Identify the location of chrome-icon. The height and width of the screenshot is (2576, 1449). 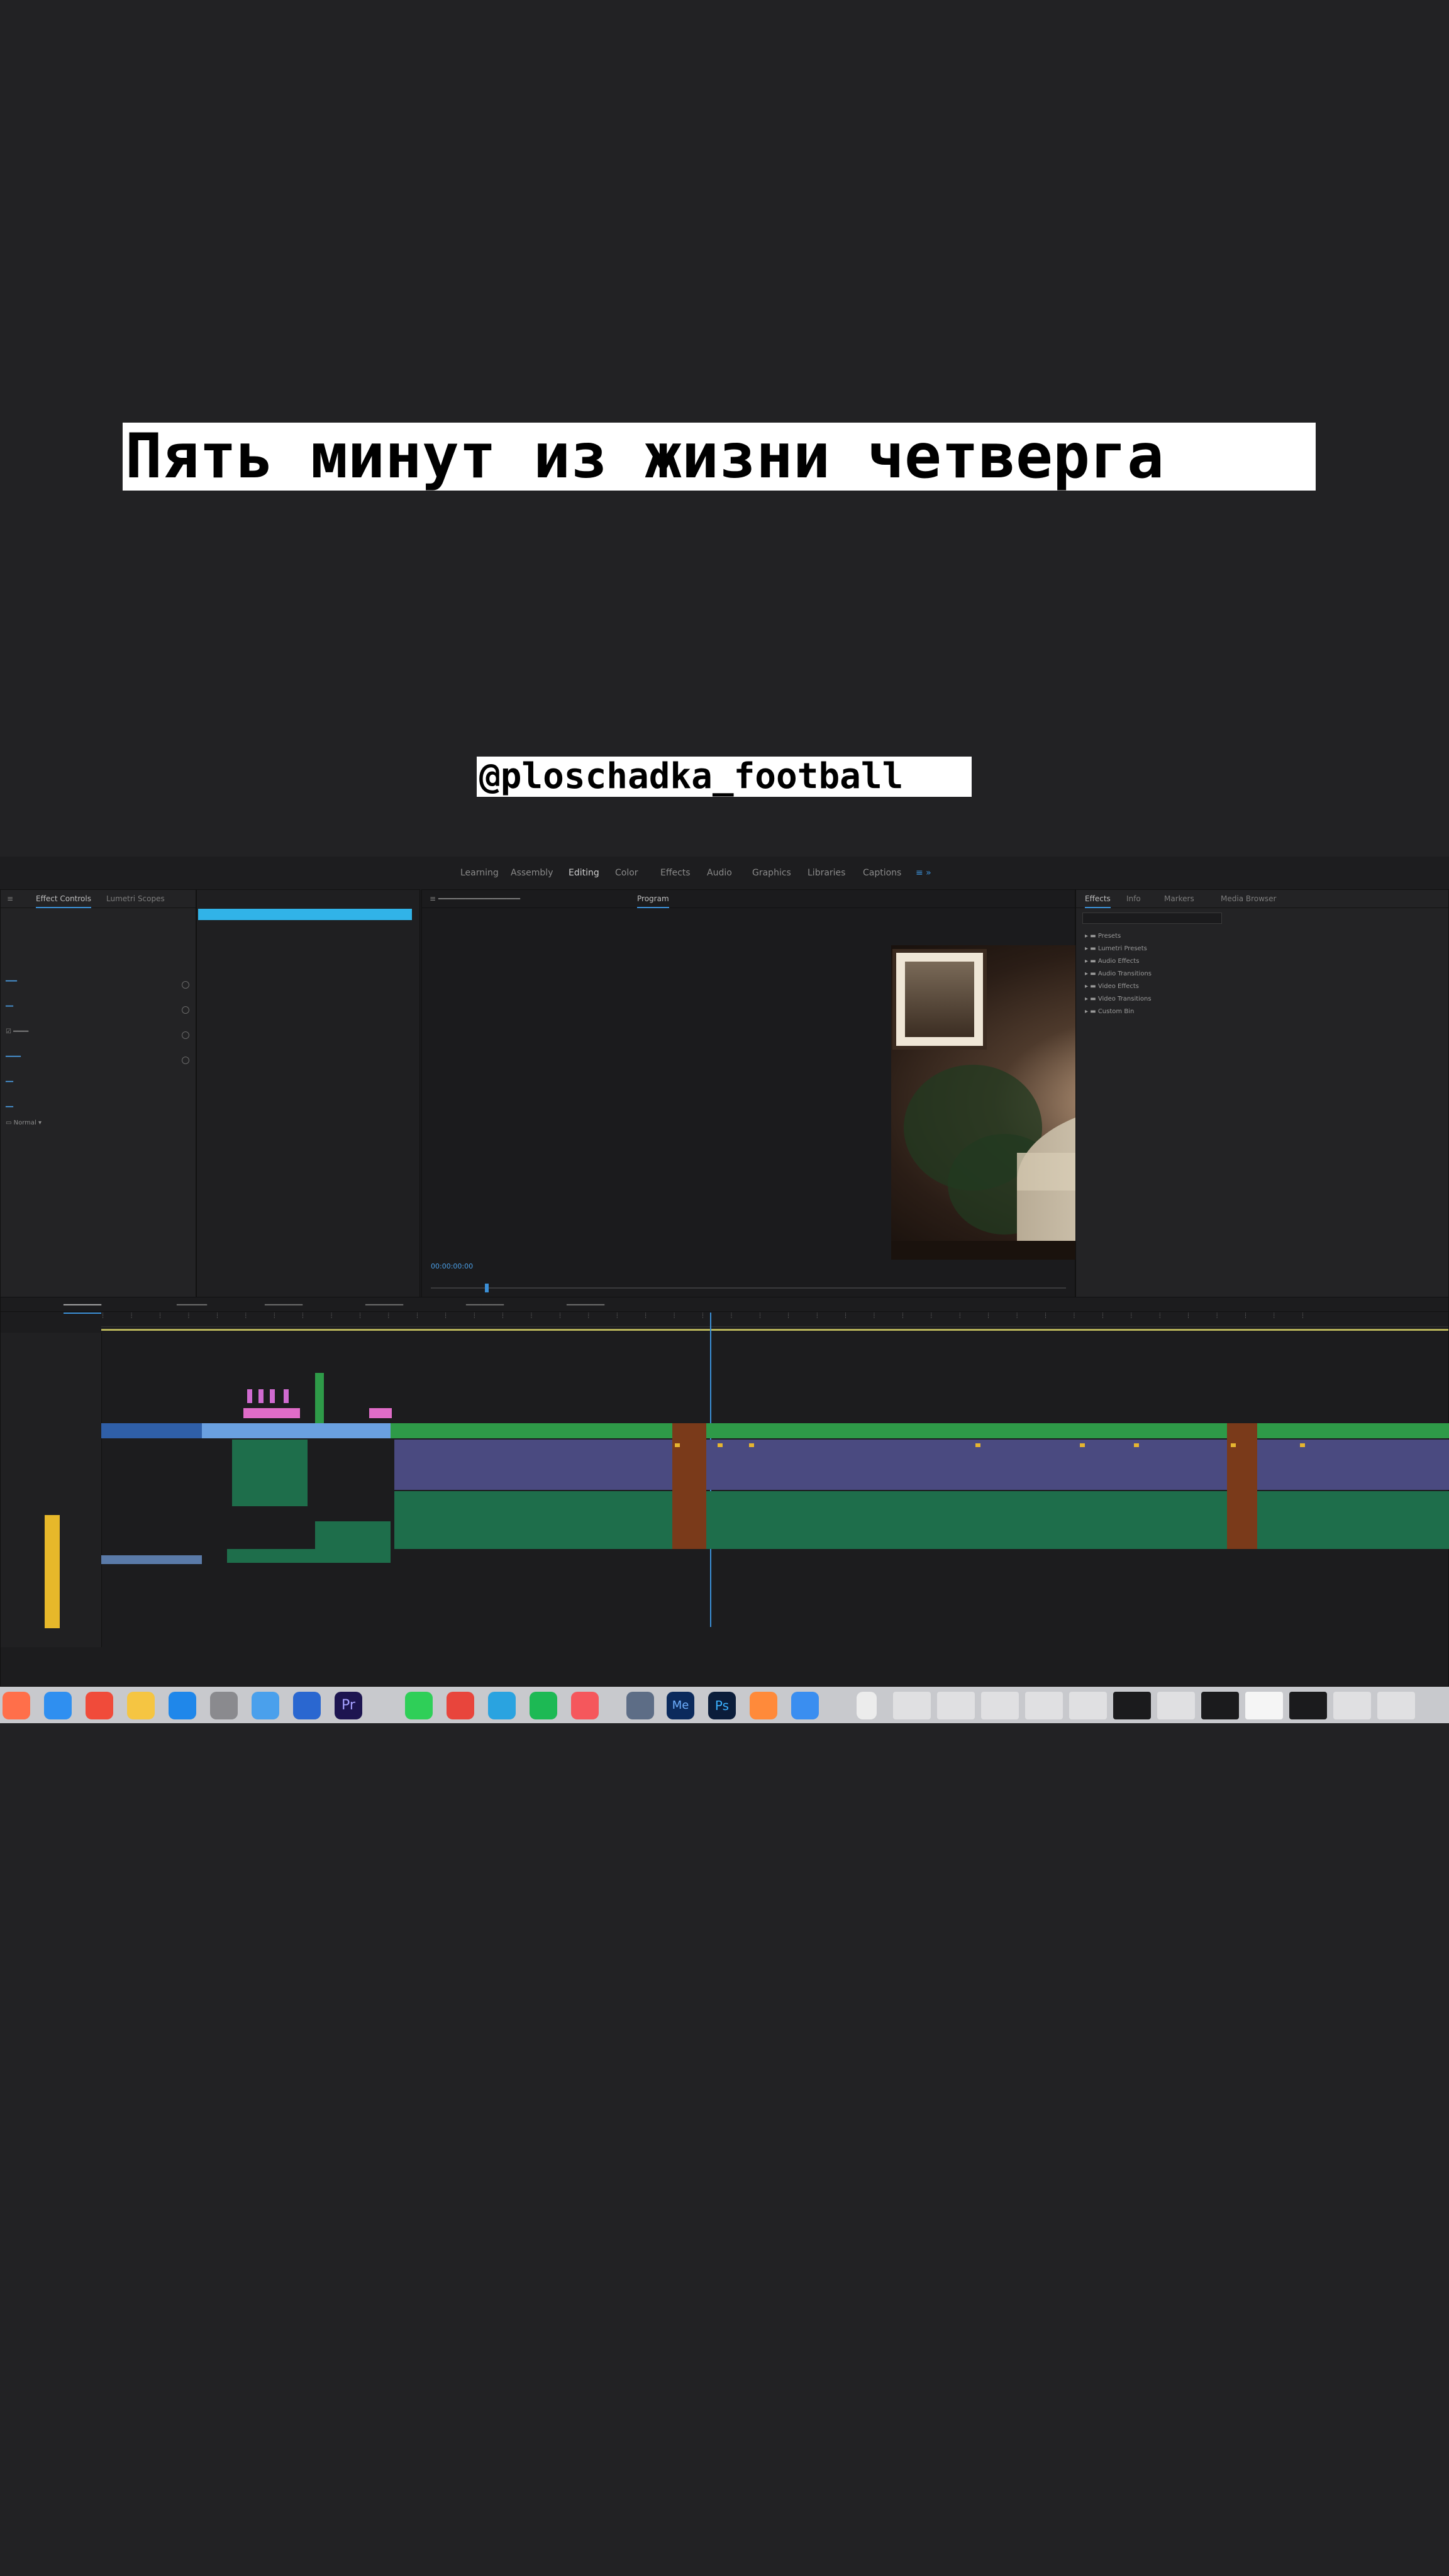
(460, 1705).